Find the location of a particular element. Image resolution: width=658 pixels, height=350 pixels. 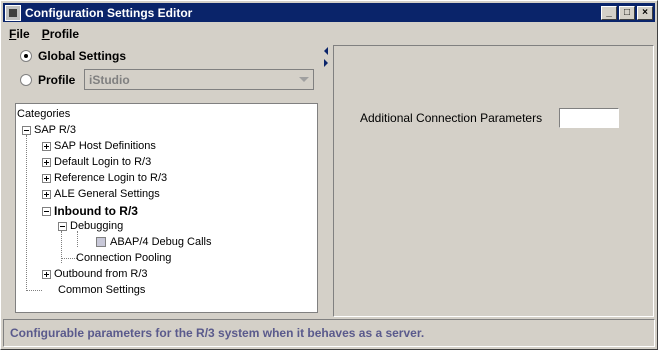

tree-node-outbound: Outbound from R/3 is located at coordinates (95, 274).